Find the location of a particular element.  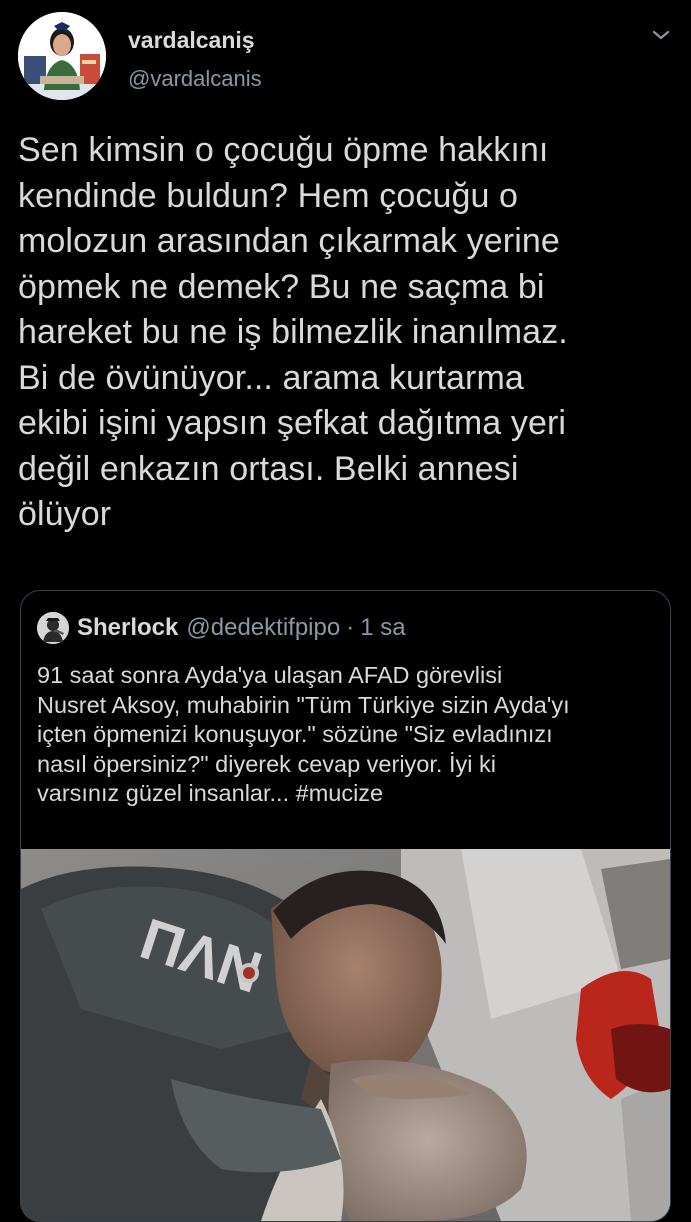

author-avatar is located at coordinates (62, 56).